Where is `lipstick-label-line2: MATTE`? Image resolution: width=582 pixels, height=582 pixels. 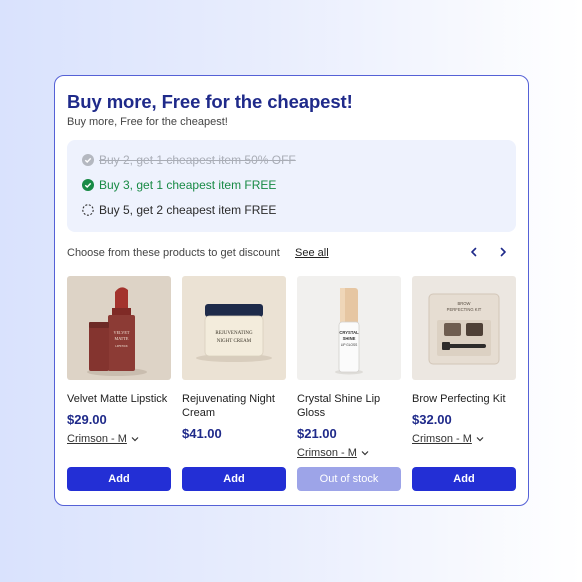
lipstick-label-line2: MATTE is located at coordinates (122, 338).